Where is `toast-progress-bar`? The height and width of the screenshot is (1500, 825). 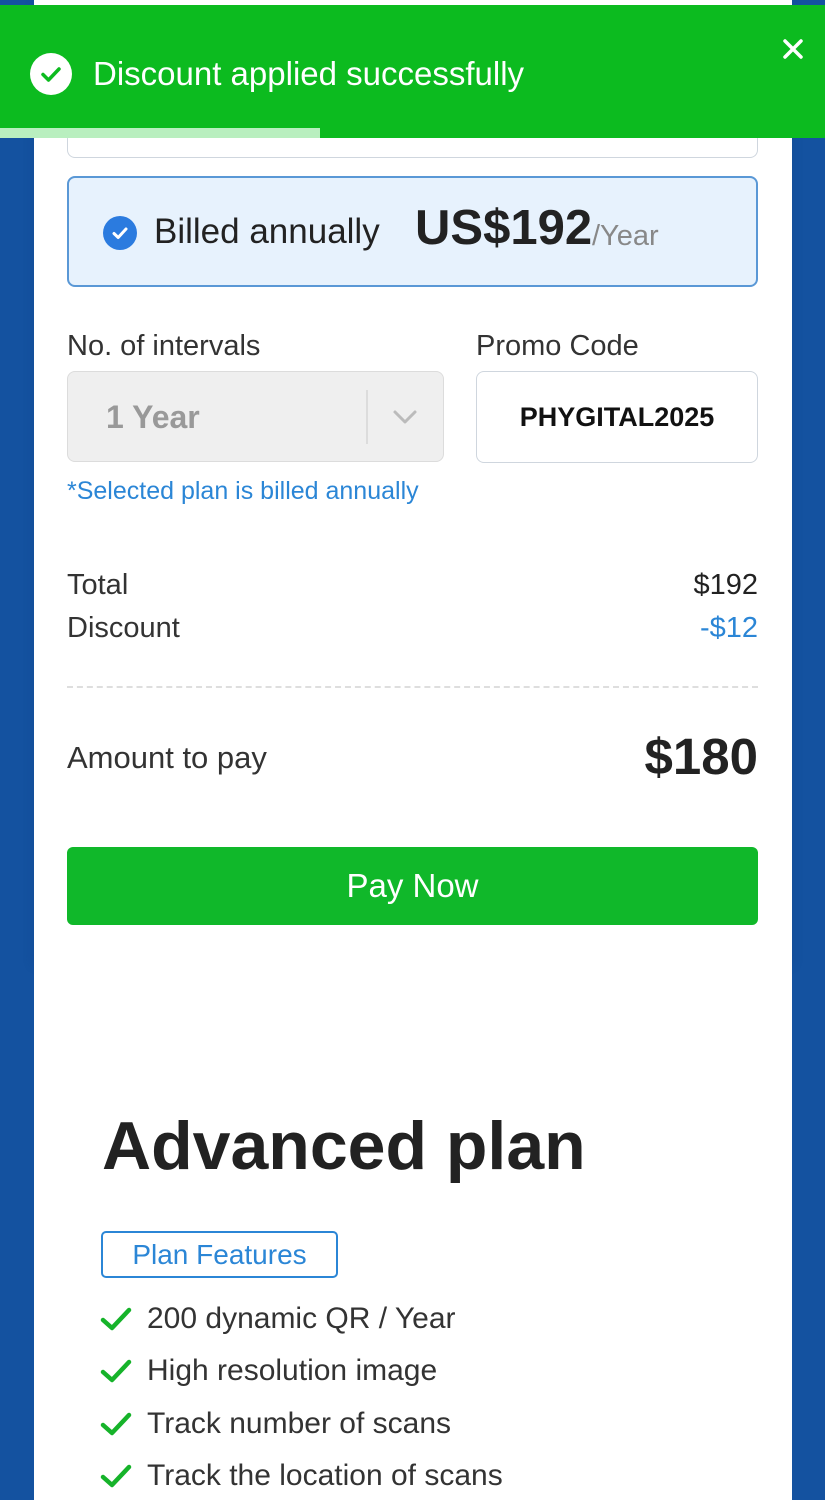
toast-progress-bar is located at coordinates (160, 133).